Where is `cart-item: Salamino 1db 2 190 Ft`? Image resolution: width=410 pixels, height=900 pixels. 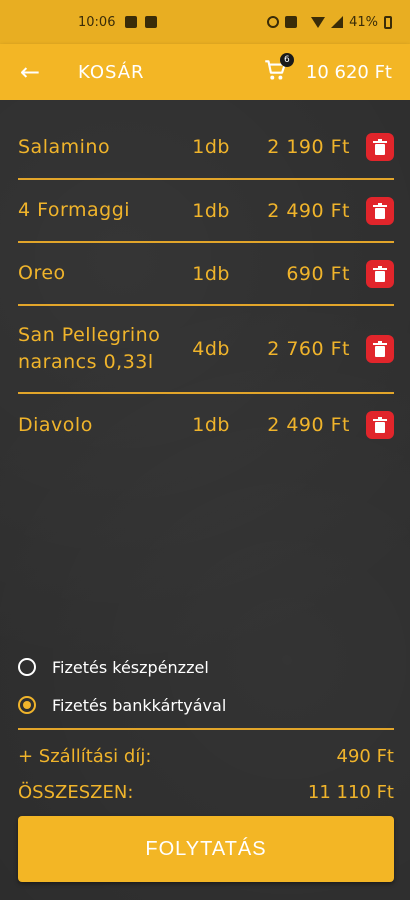 cart-item: Salamino 1db 2 190 Ft is located at coordinates (206, 148).